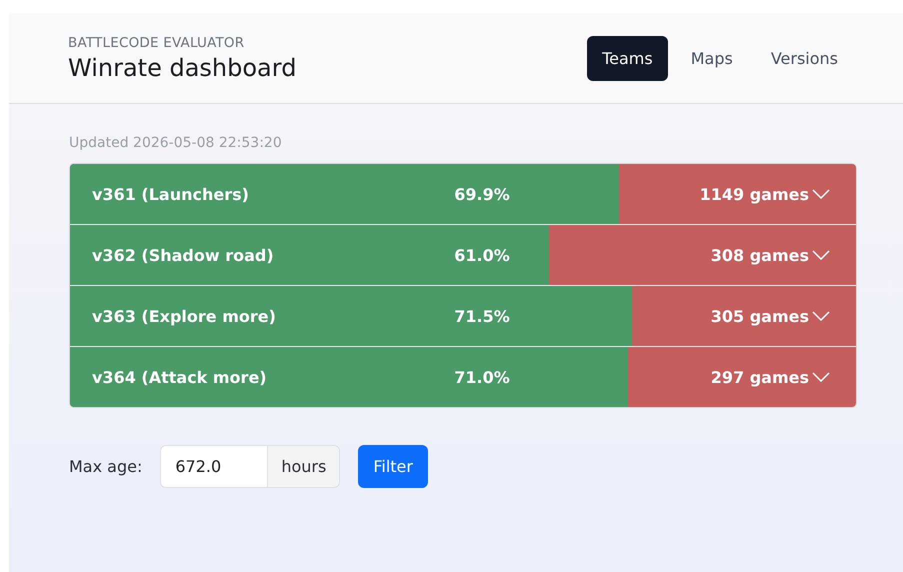  I want to click on nav-tab: Teams, so click(627, 58).